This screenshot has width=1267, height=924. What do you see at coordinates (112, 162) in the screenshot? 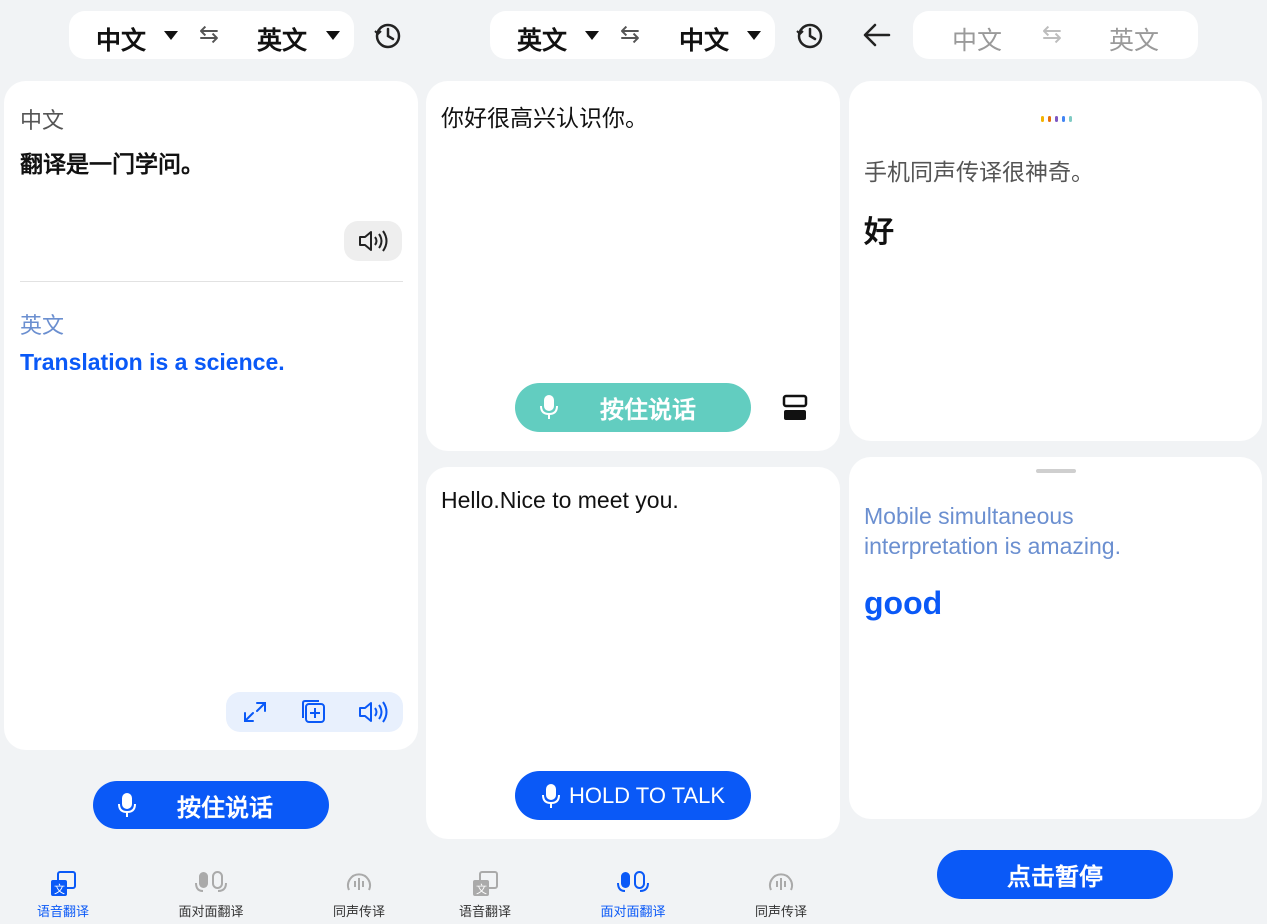
I see `source-text: 翻译是一门学问。` at bounding box center [112, 162].